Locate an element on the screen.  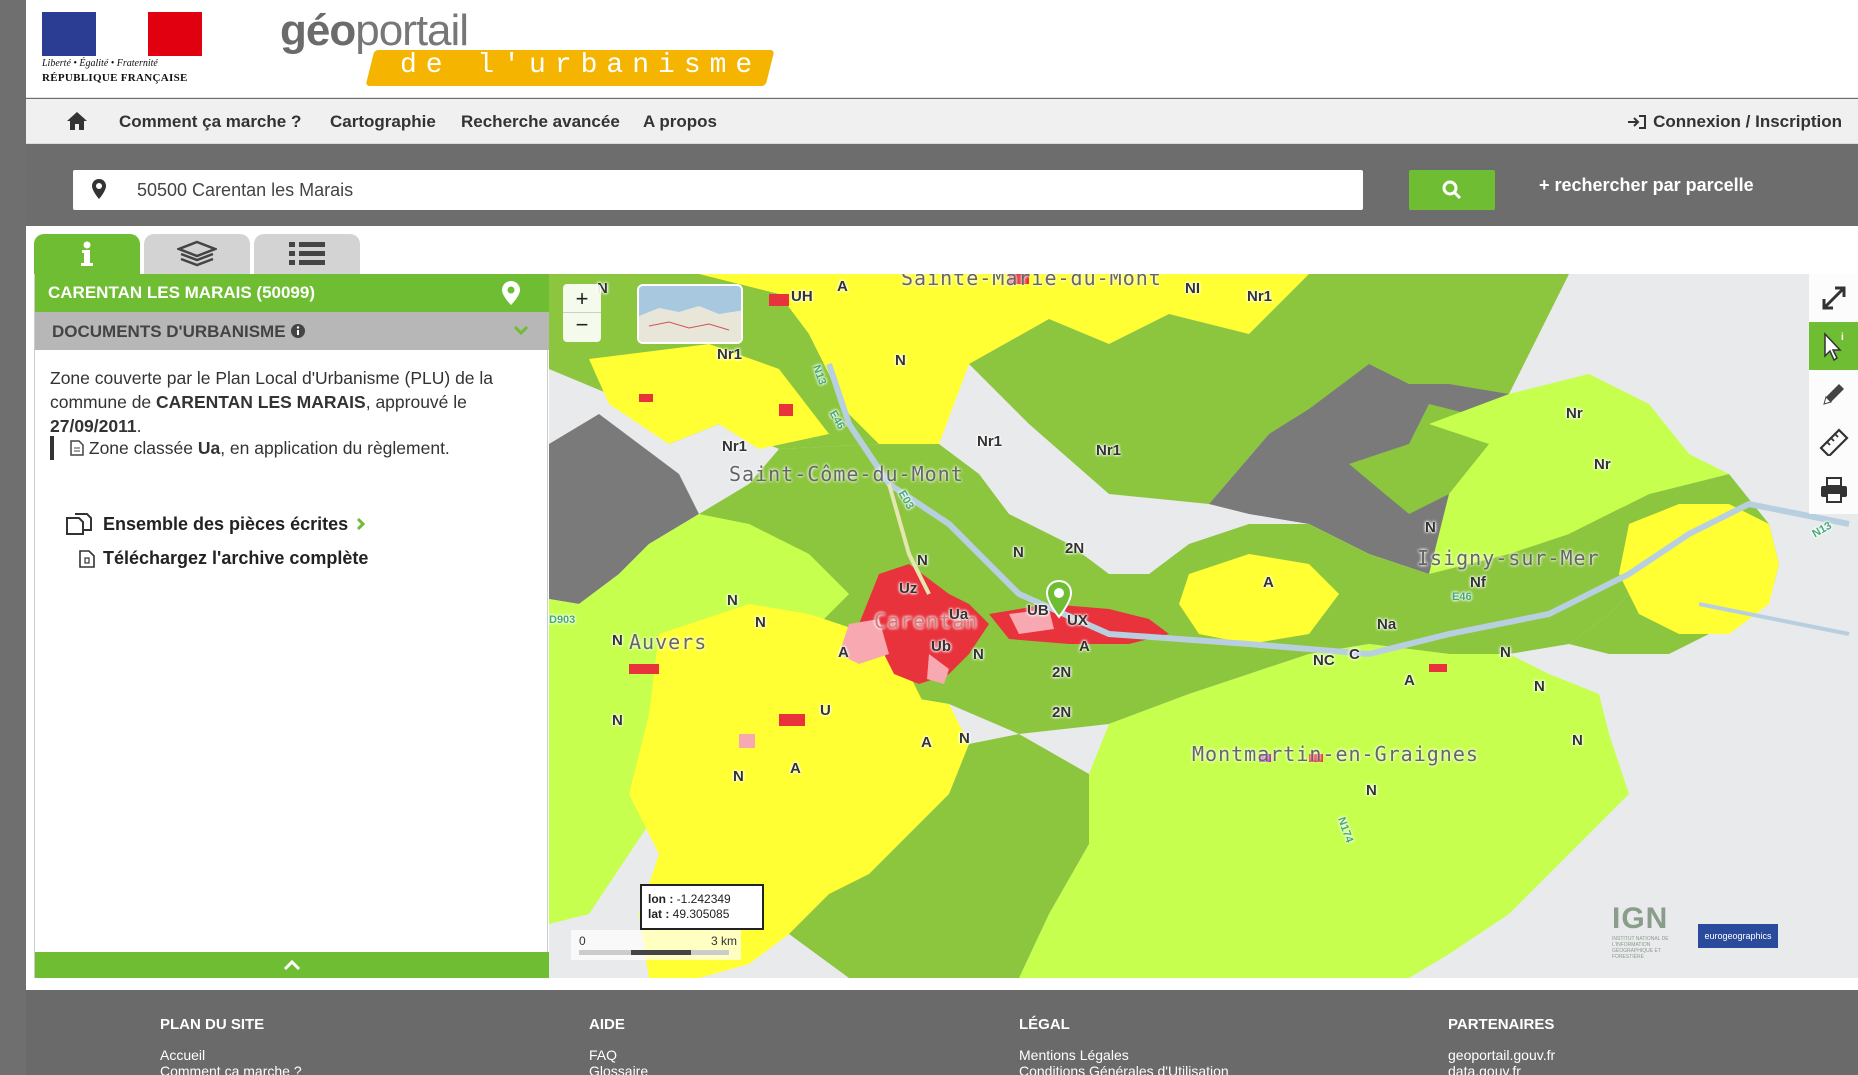
tab-info is located at coordinates (87, 254).